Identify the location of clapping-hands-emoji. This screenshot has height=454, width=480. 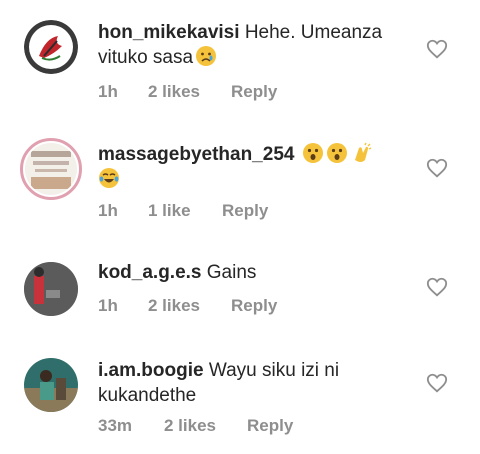
(361, 153).